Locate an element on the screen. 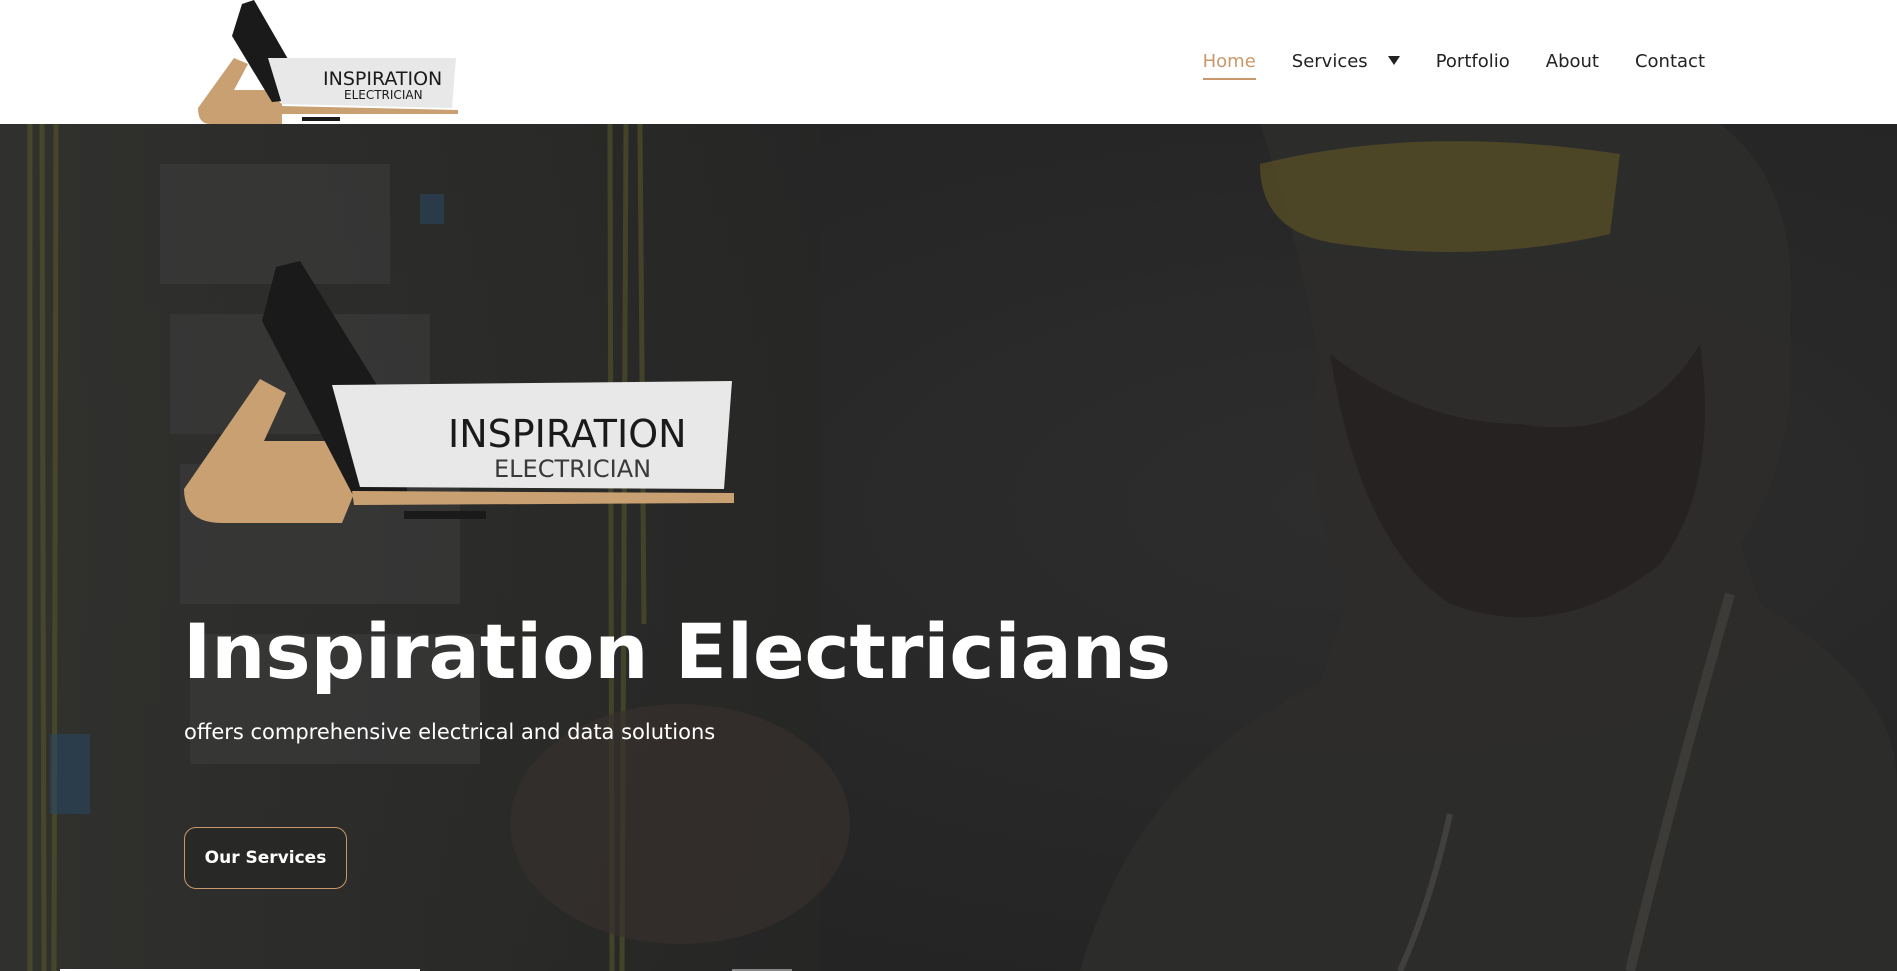 This screenshot has width=1897, height=971. nav-item-label: About is located at coordinates (1572, 61).